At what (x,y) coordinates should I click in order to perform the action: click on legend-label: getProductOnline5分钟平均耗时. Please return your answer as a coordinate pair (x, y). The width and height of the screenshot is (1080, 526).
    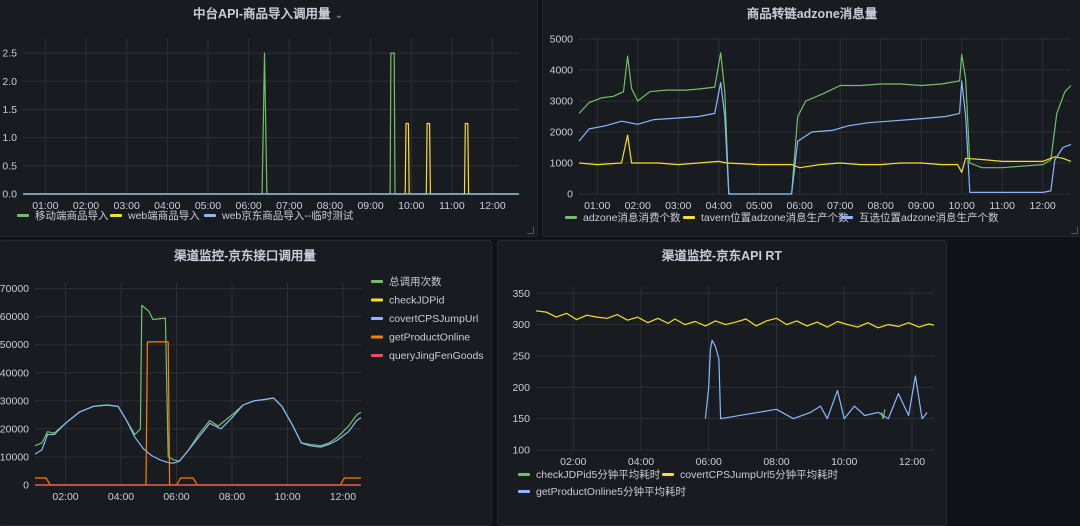
    Looking at the image, I should click on (611, 491).